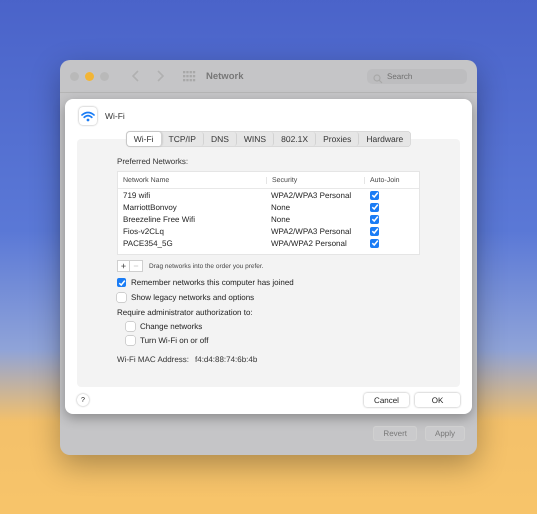 The width and height of the screenshot is (537, 514). I want to click on tab: 802.1X, so click(295, 139).